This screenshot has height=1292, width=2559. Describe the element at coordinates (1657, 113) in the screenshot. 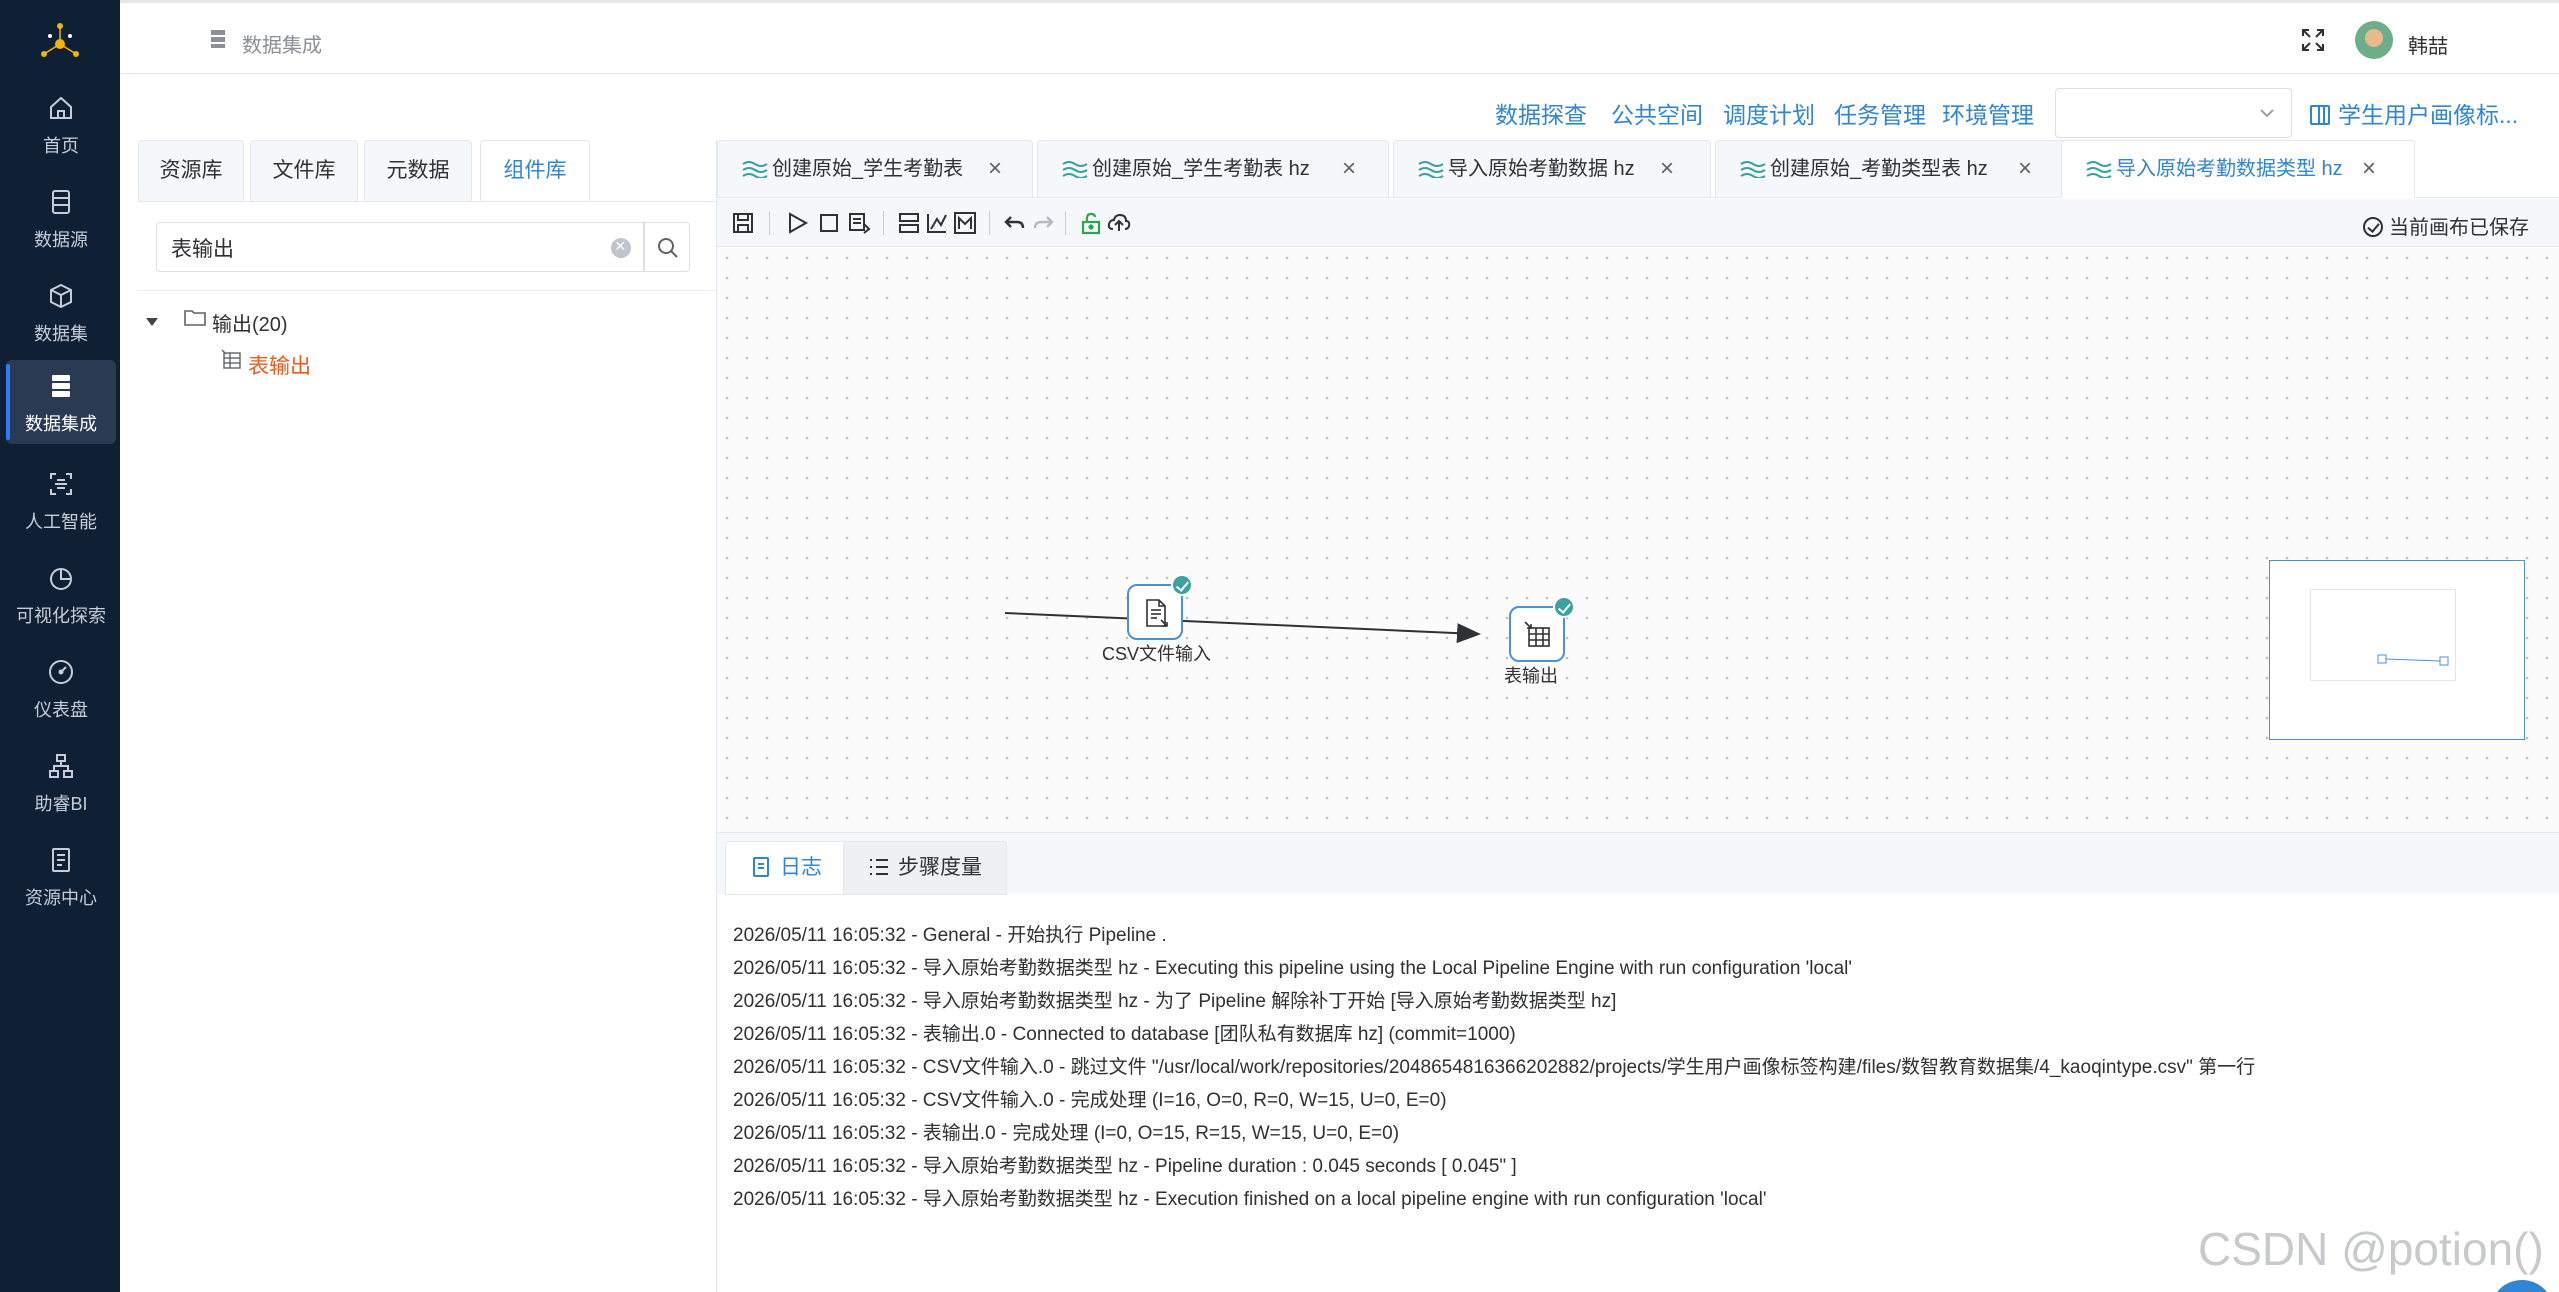

I see `link-public-space: 公共空间` at that location.